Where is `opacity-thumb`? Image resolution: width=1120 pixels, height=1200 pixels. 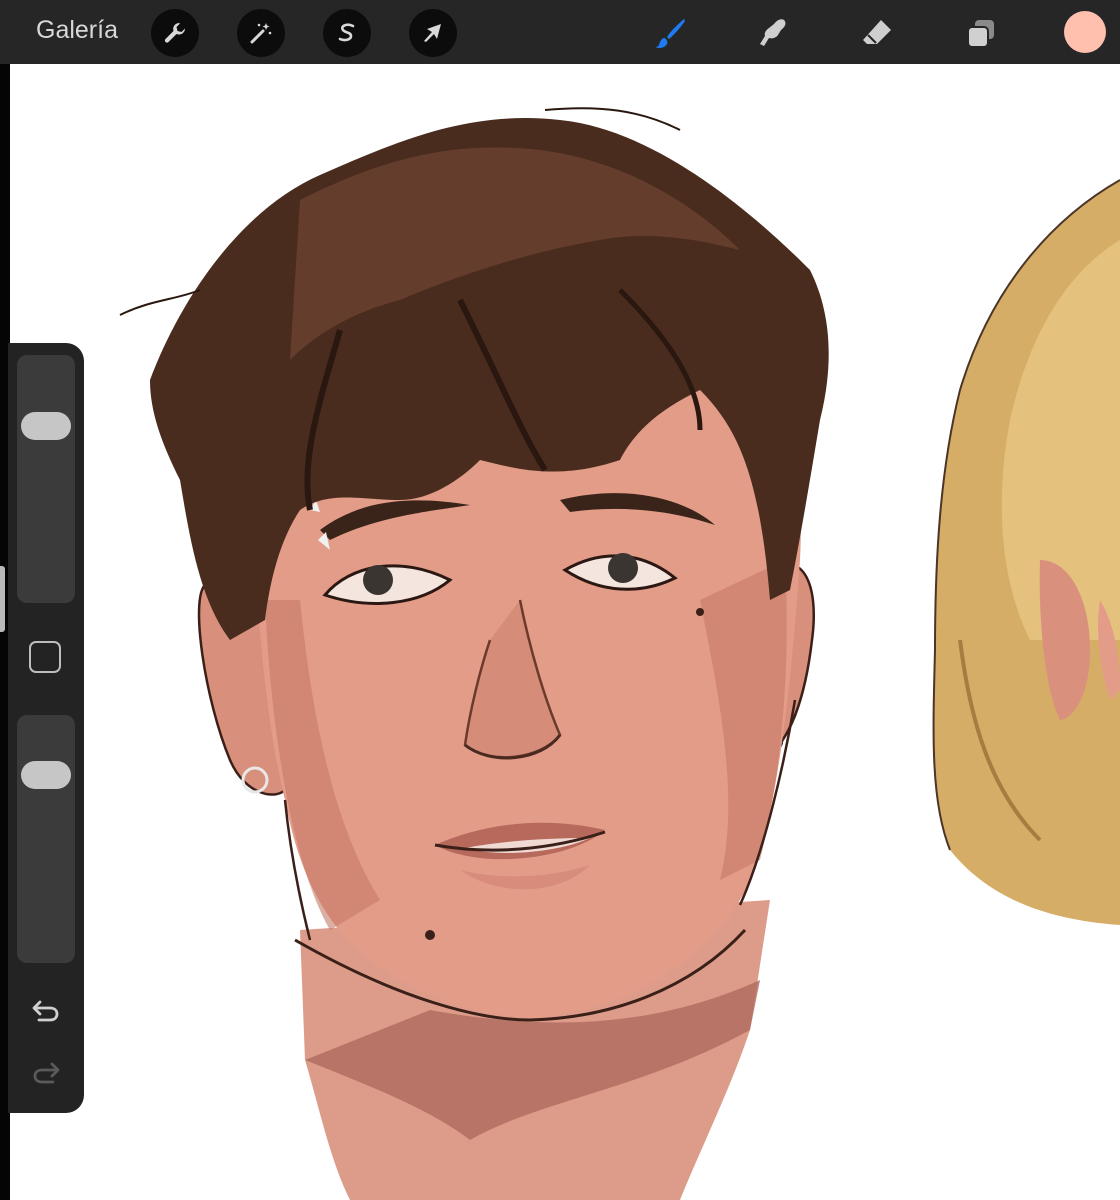 opacity-thumb is located at coordinates (46, 775).